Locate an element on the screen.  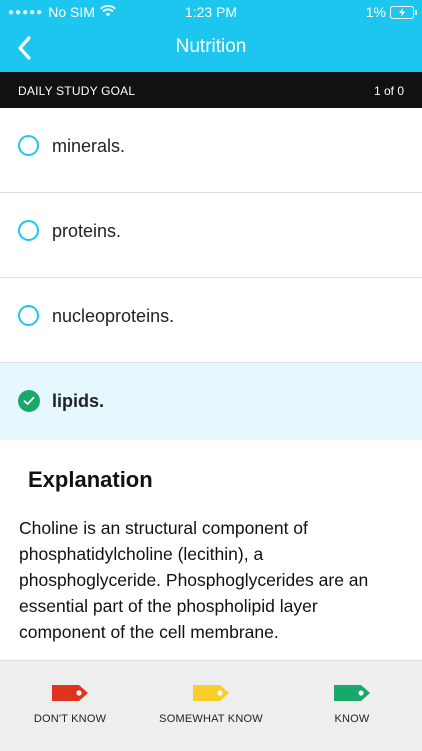
answer-label: nucleoproteins. is located at coordinates (113, 316).